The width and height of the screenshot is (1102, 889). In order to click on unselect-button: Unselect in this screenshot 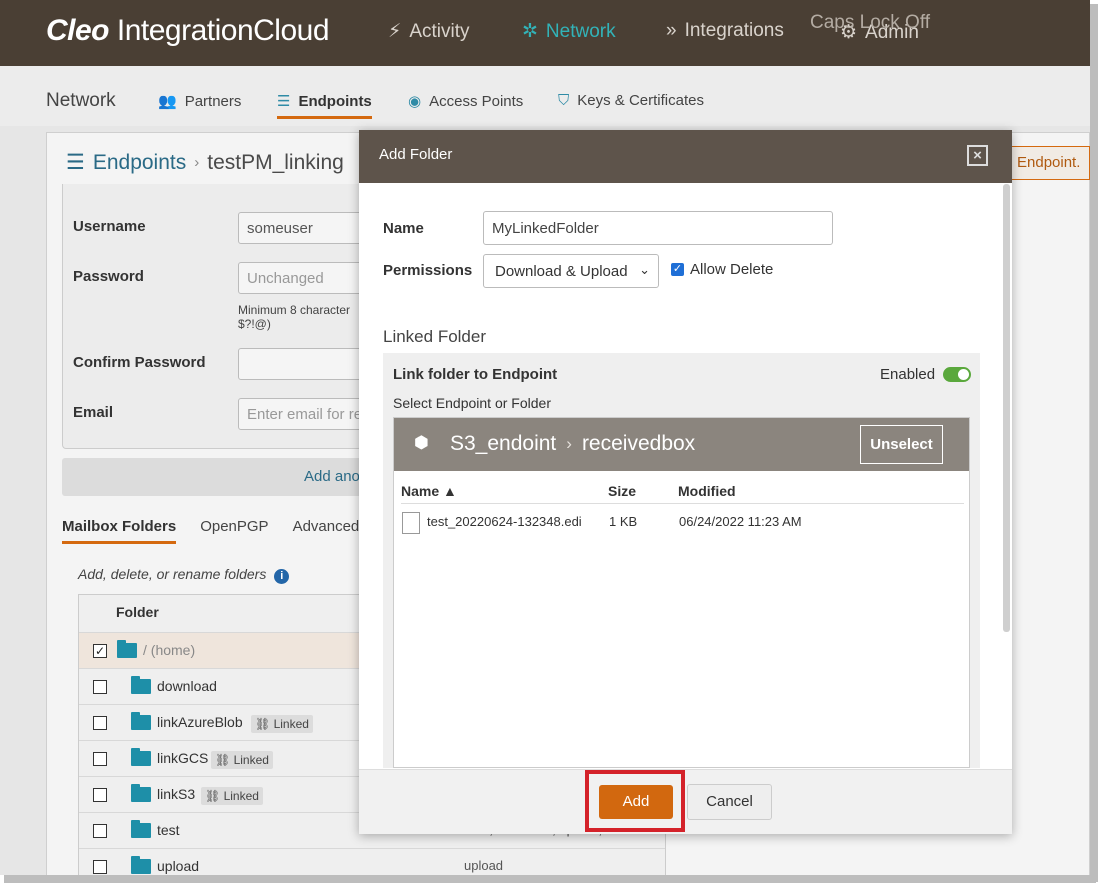, I will do `click(901, 444)`.